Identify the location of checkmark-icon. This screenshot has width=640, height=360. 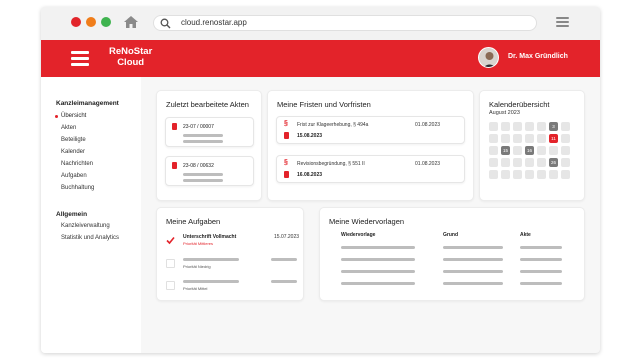
(170, 240).